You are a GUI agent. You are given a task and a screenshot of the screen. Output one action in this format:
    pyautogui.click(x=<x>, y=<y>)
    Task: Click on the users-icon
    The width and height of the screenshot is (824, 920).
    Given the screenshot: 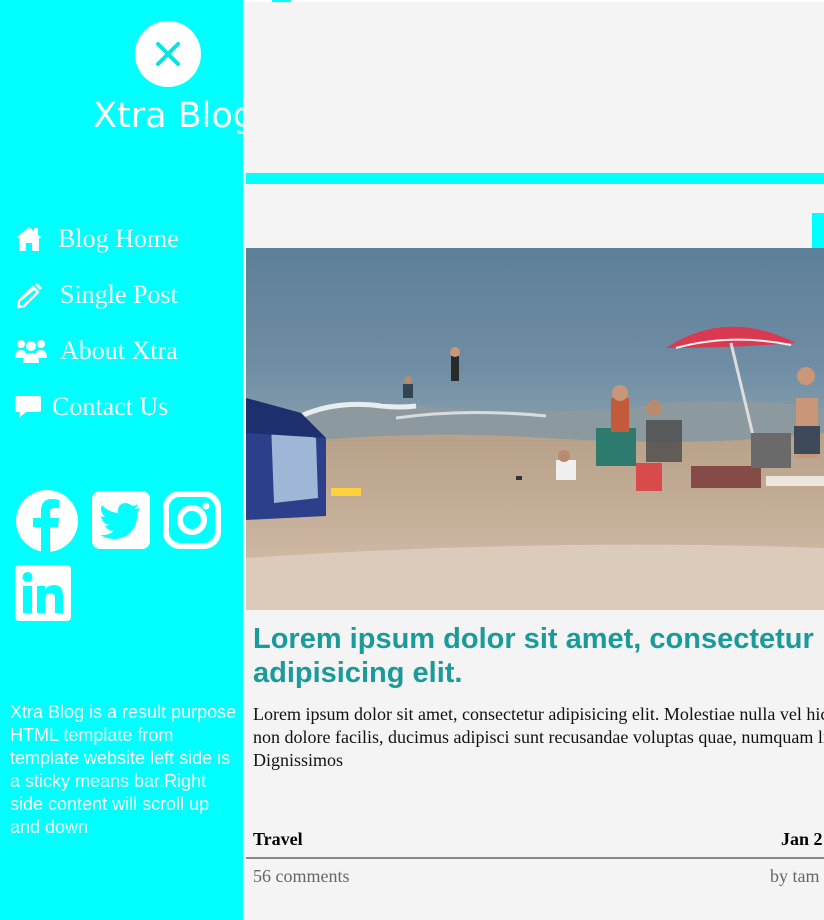 What is the action you would take?
    pyautogui.click(x=31, y=351)
    